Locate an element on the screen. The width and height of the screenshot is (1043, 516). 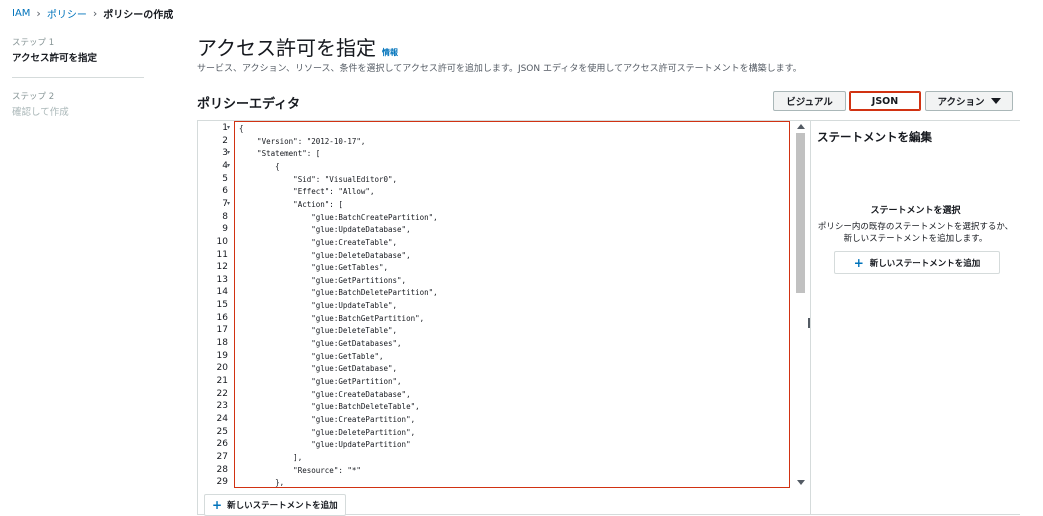
code-line: "Effect": "Allow", is located at coordinates (512, 192).